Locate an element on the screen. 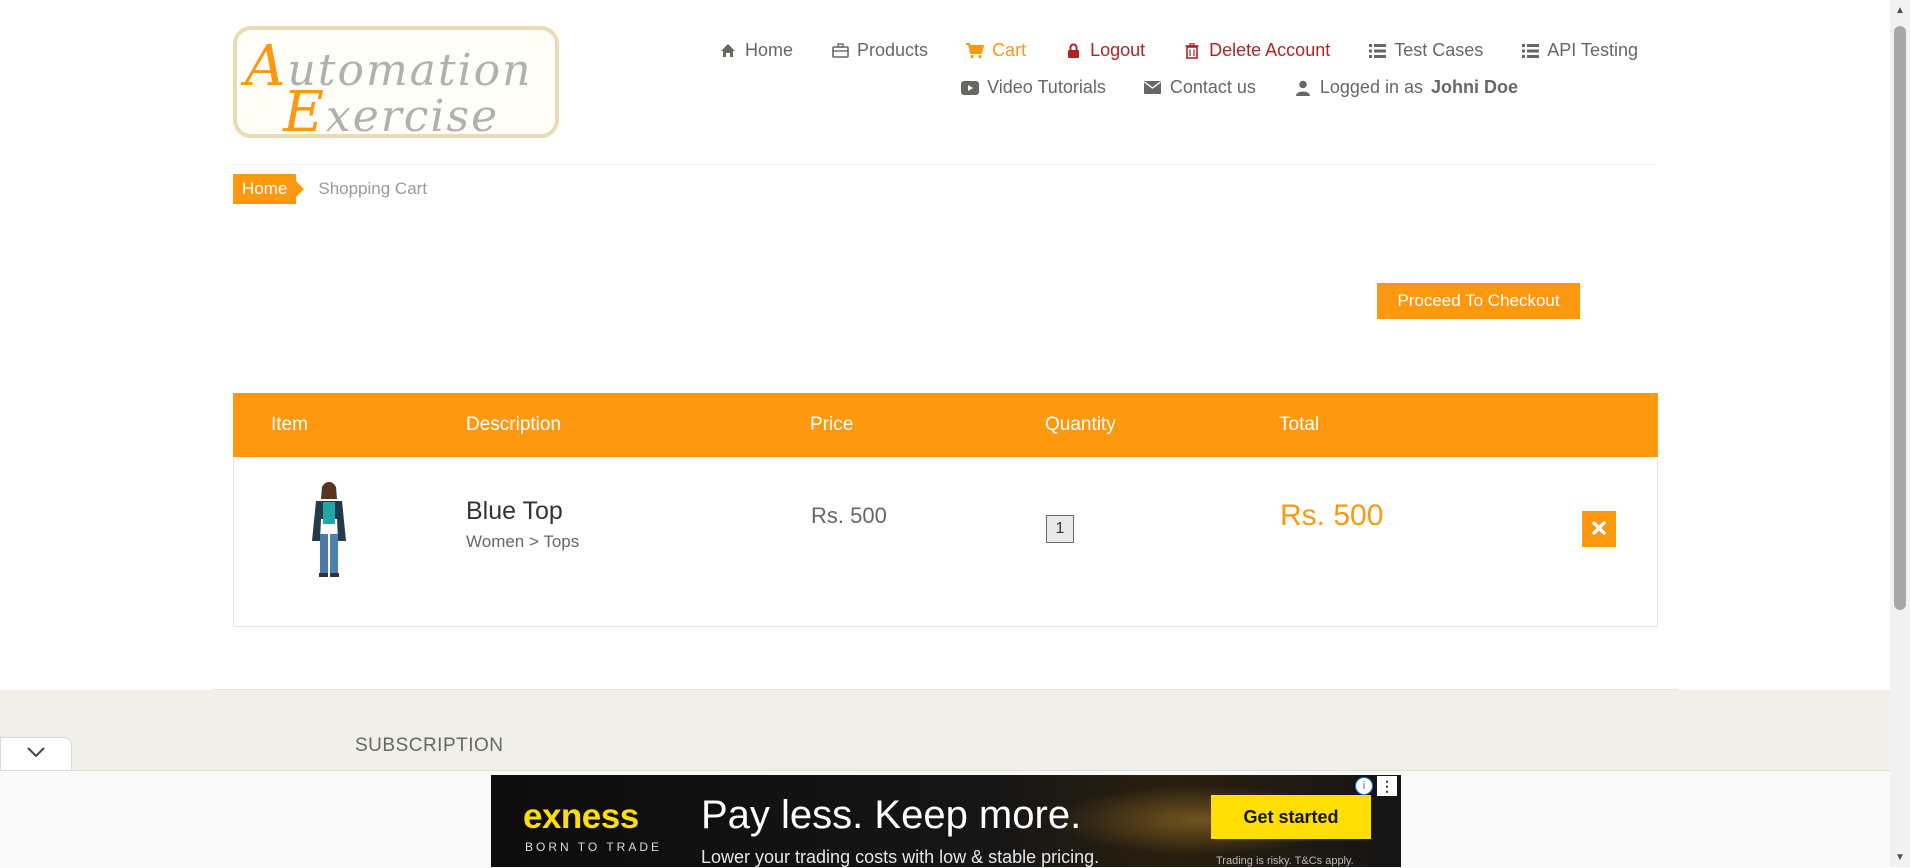 Image resolution: width=1910 pixels, height=868 pixels. site-logo: Automation Exercise is located at coordinates (396, 85).